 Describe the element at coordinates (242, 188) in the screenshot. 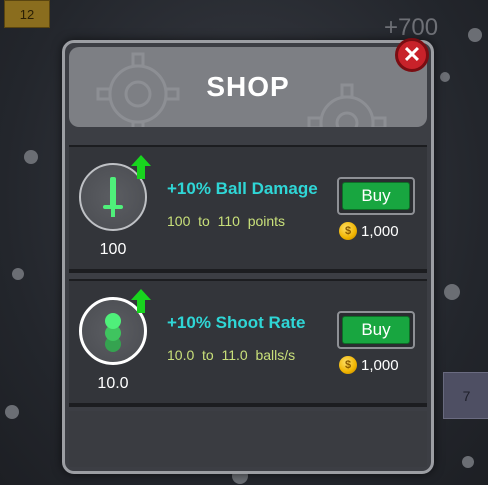

I see `item-name: +10% Ball Damage` at that location.